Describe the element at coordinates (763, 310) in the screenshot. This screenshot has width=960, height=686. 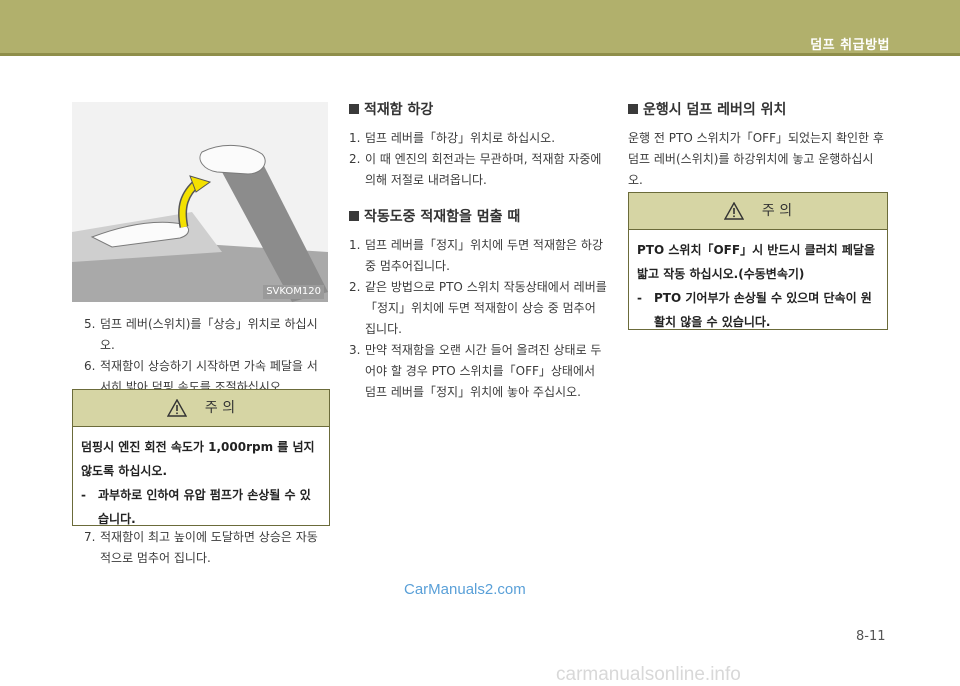
I see `caution-line: PTO 기어부가 손상될 수 있으며 단속이 원활치 않을 수 있습니다.` at that location.